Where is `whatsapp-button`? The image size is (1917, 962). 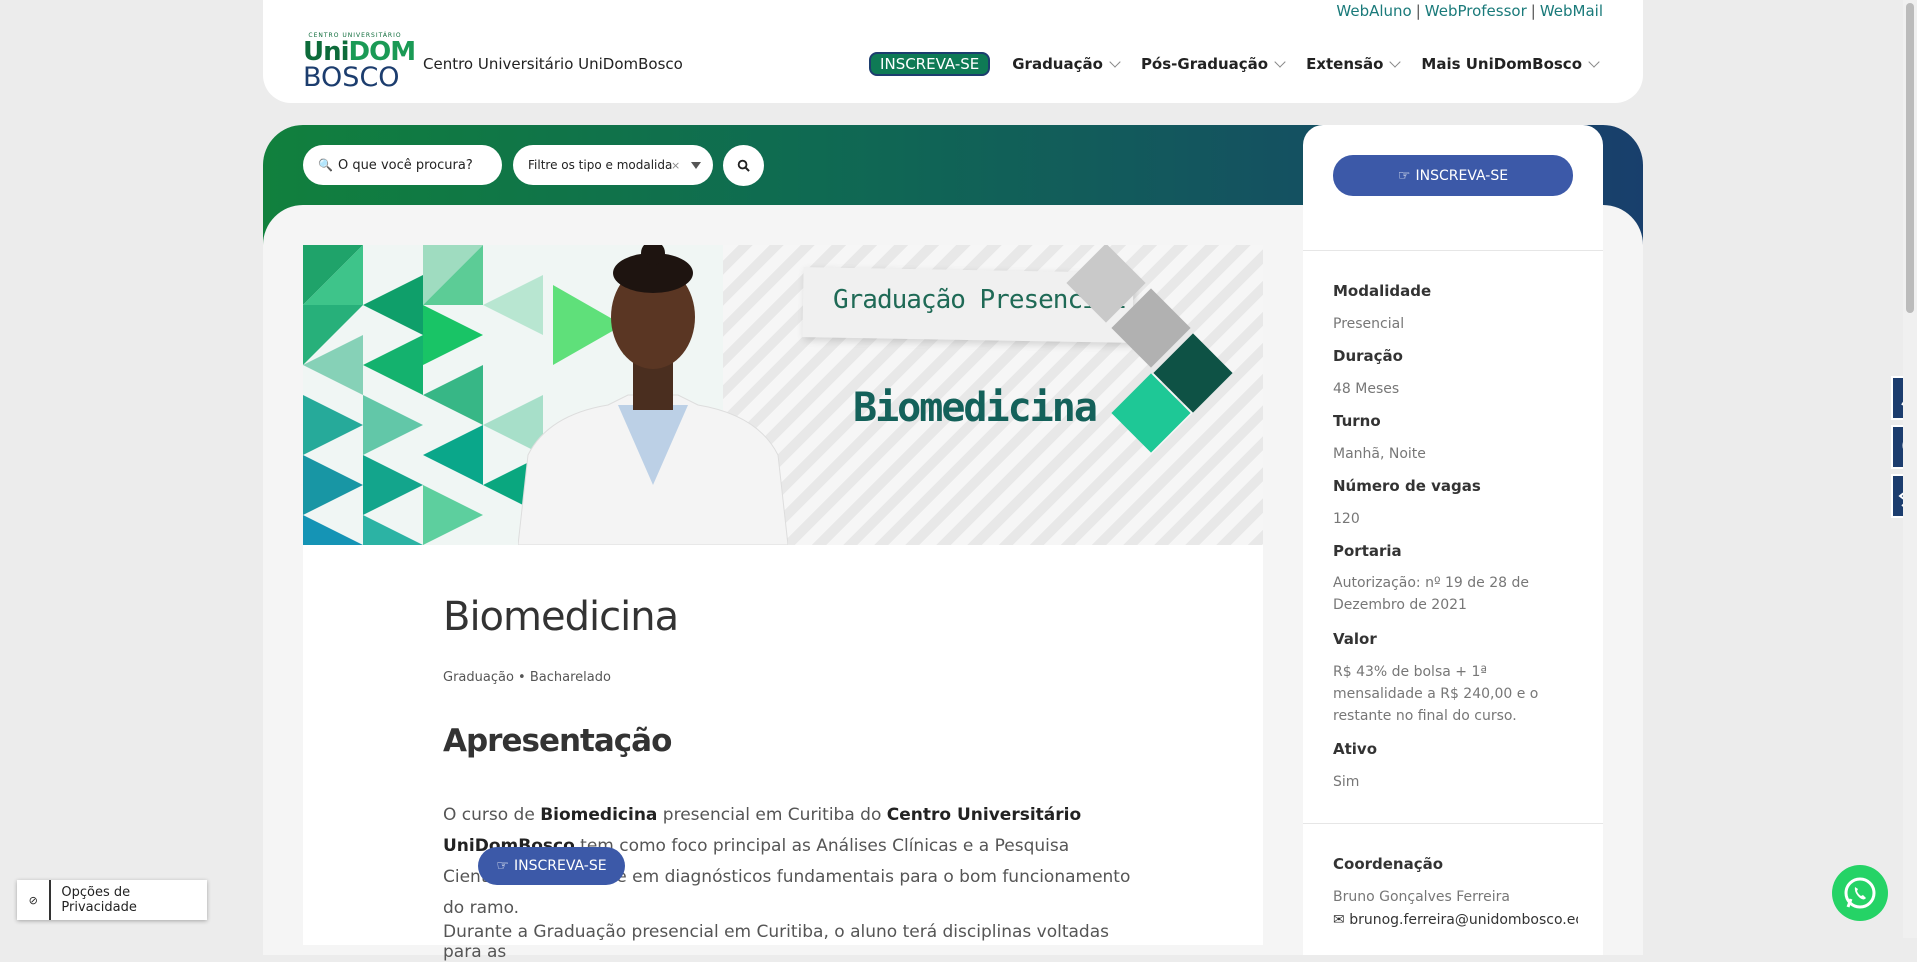
whatsapp-button is located at coordinates (1860, 893).